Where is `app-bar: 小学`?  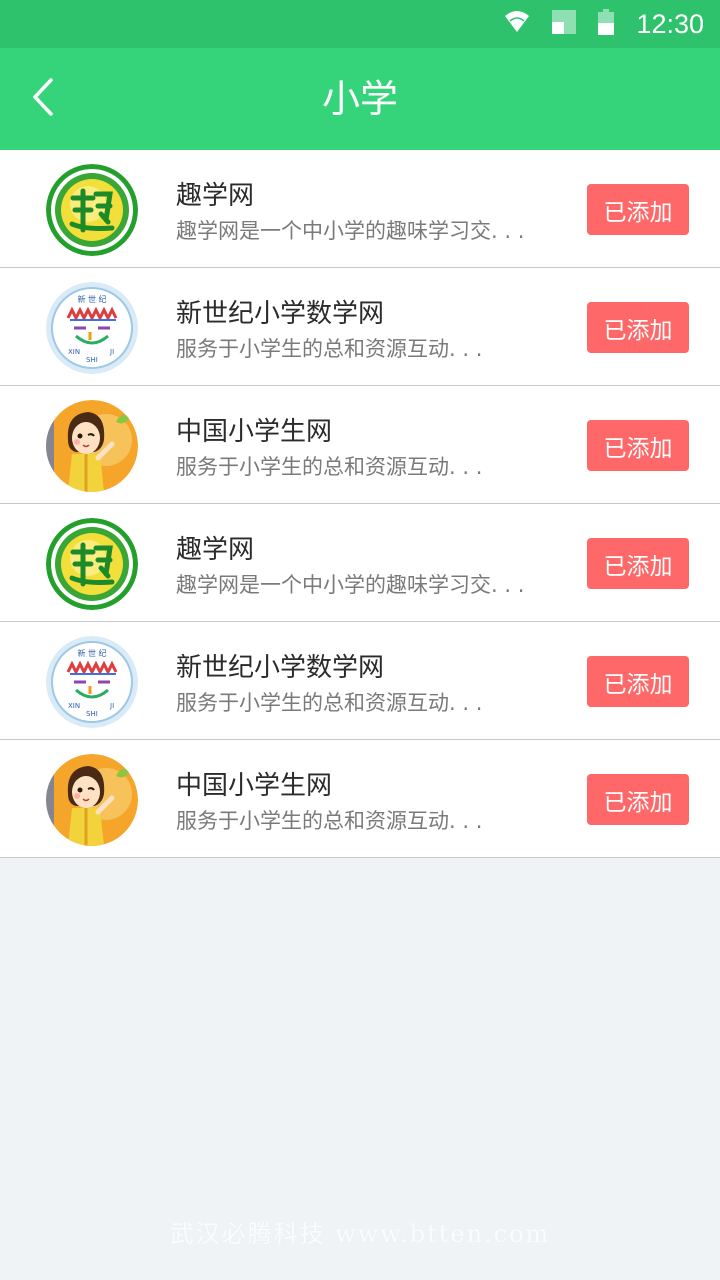 app-bar: 小学 is located at coordinates (360, 99).